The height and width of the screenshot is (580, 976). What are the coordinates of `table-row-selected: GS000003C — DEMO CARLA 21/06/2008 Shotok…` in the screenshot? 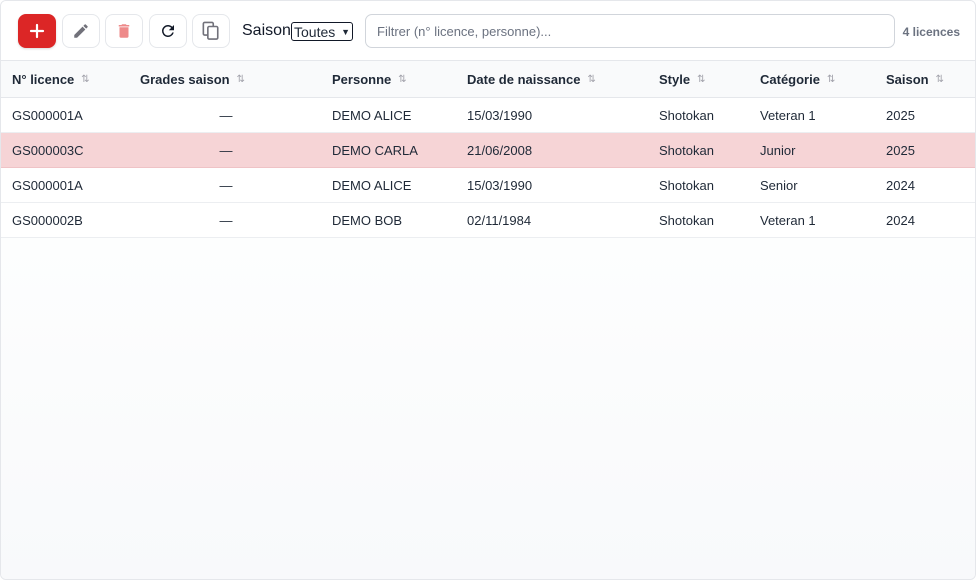 It's located at (488, 150).